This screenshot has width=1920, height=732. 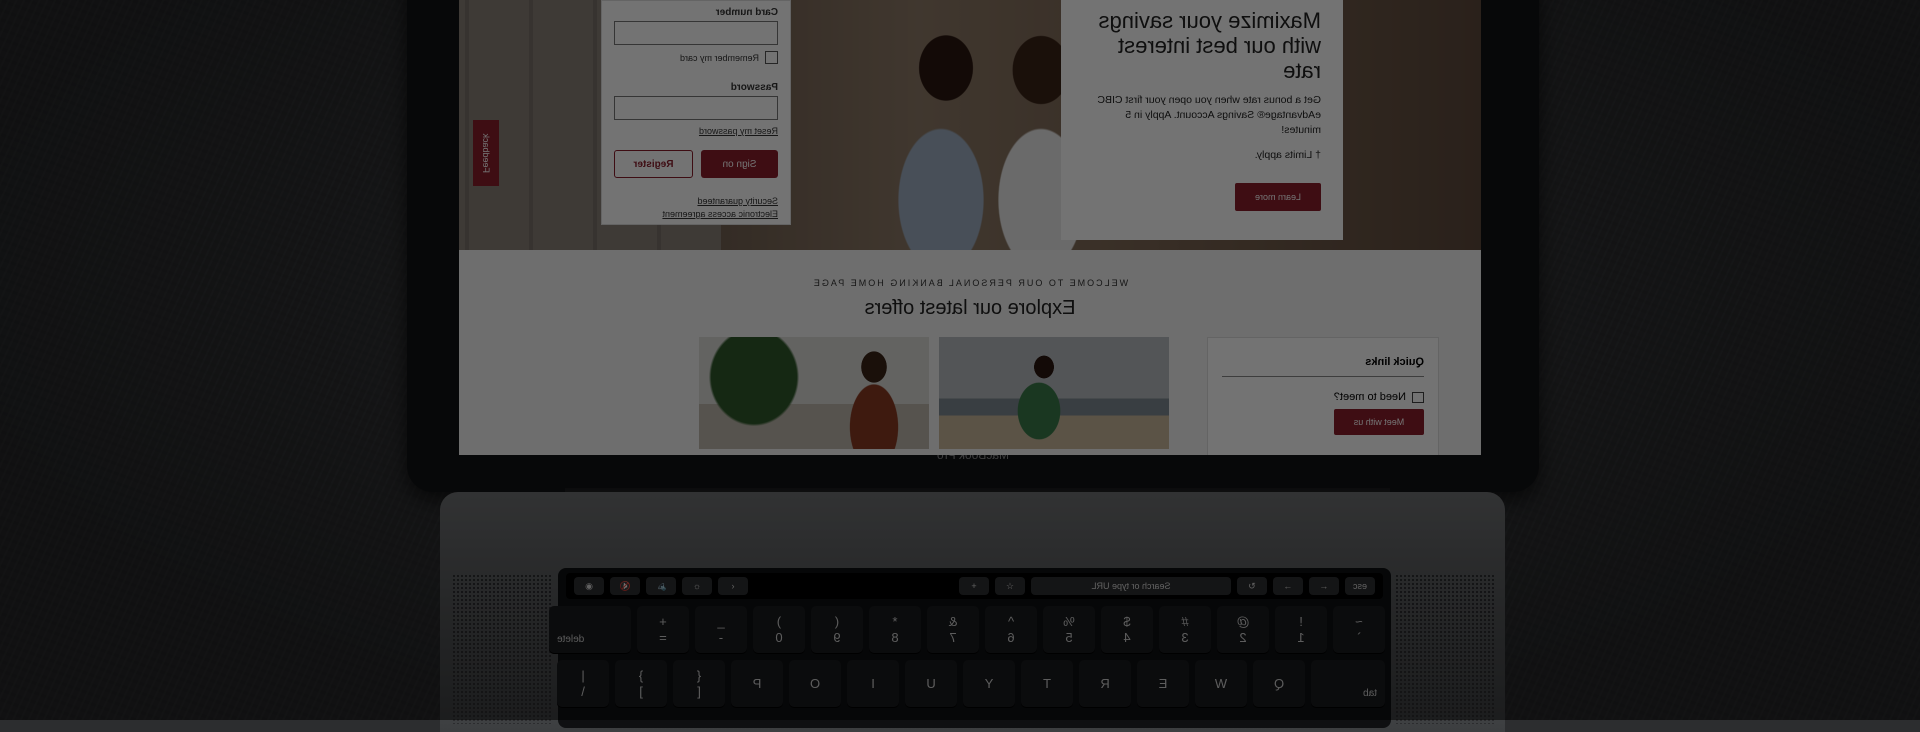 I want to click on key-t: T, so click(x=1047, y=684).